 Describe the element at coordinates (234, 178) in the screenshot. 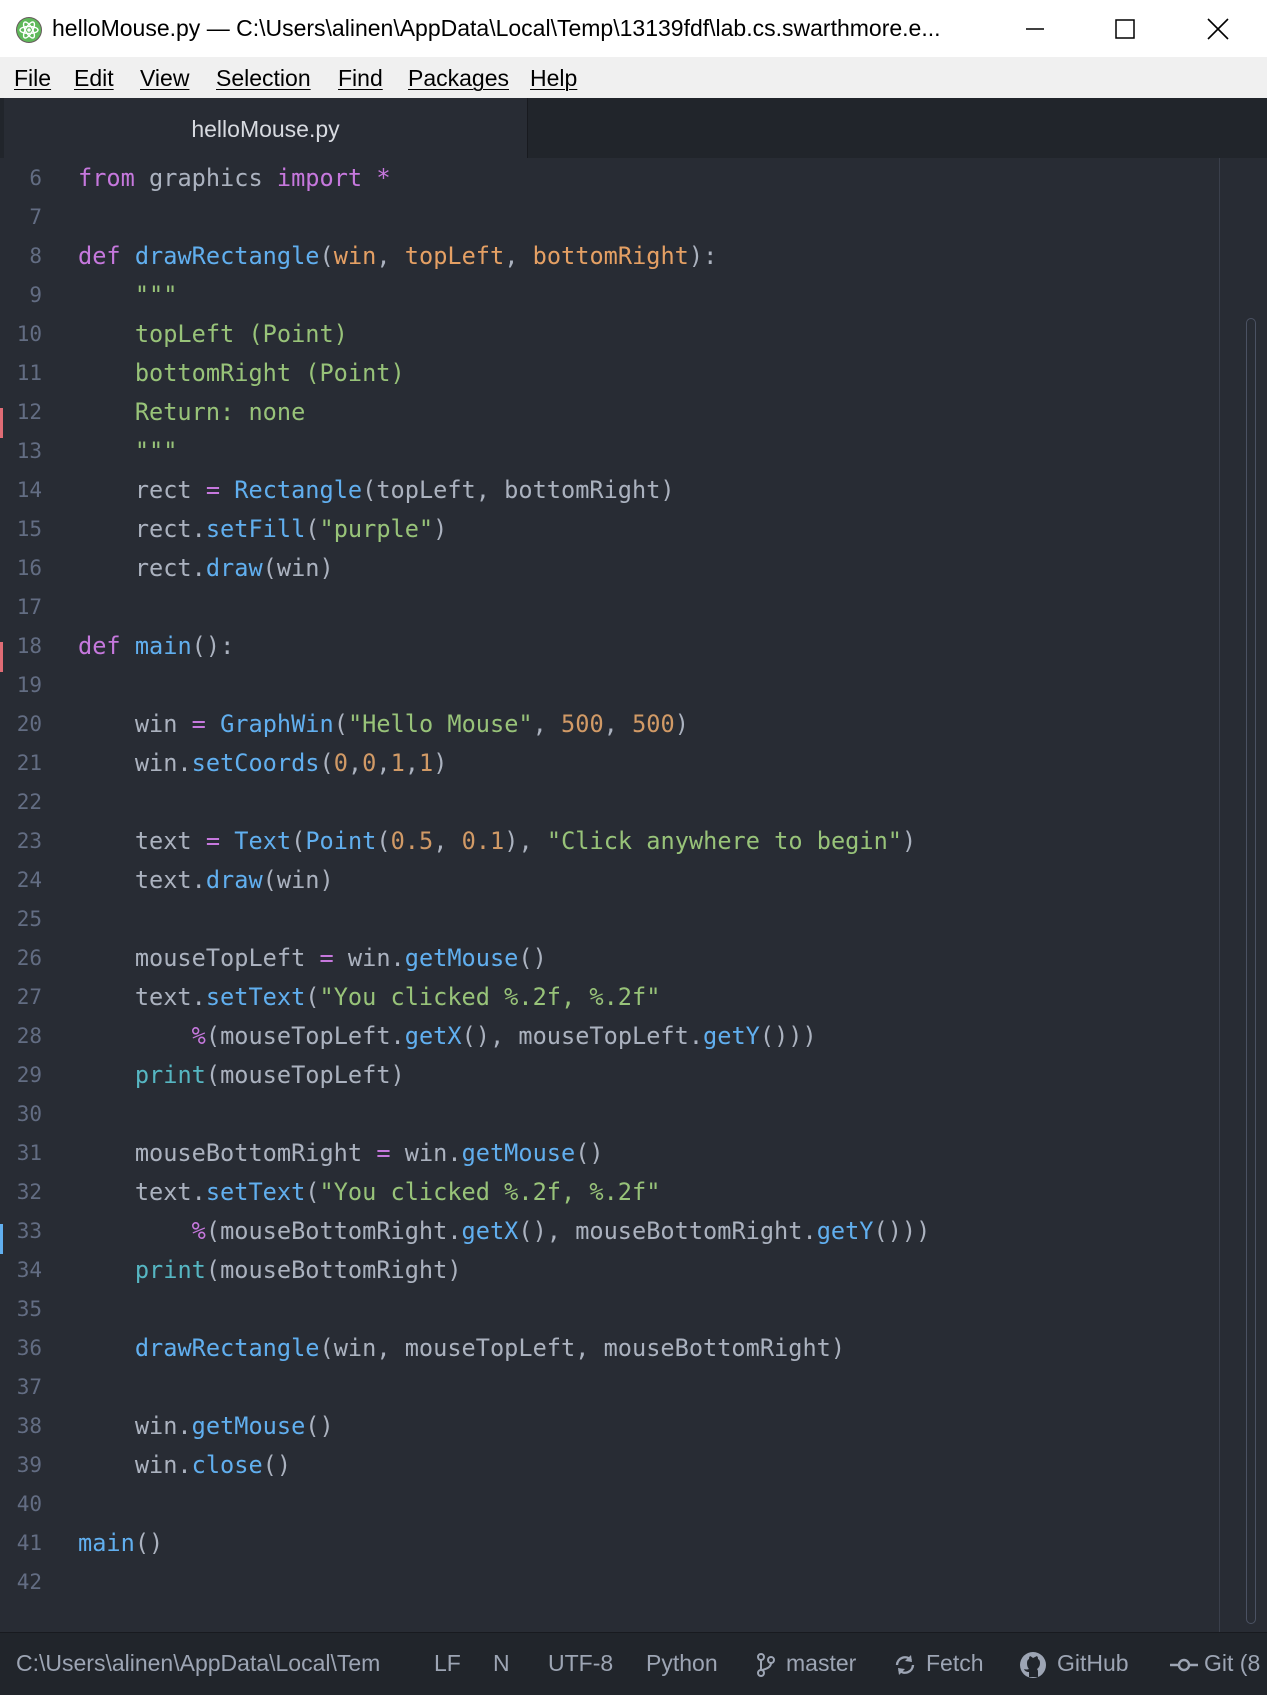

I see `code-line: from graphics import *` at that location.